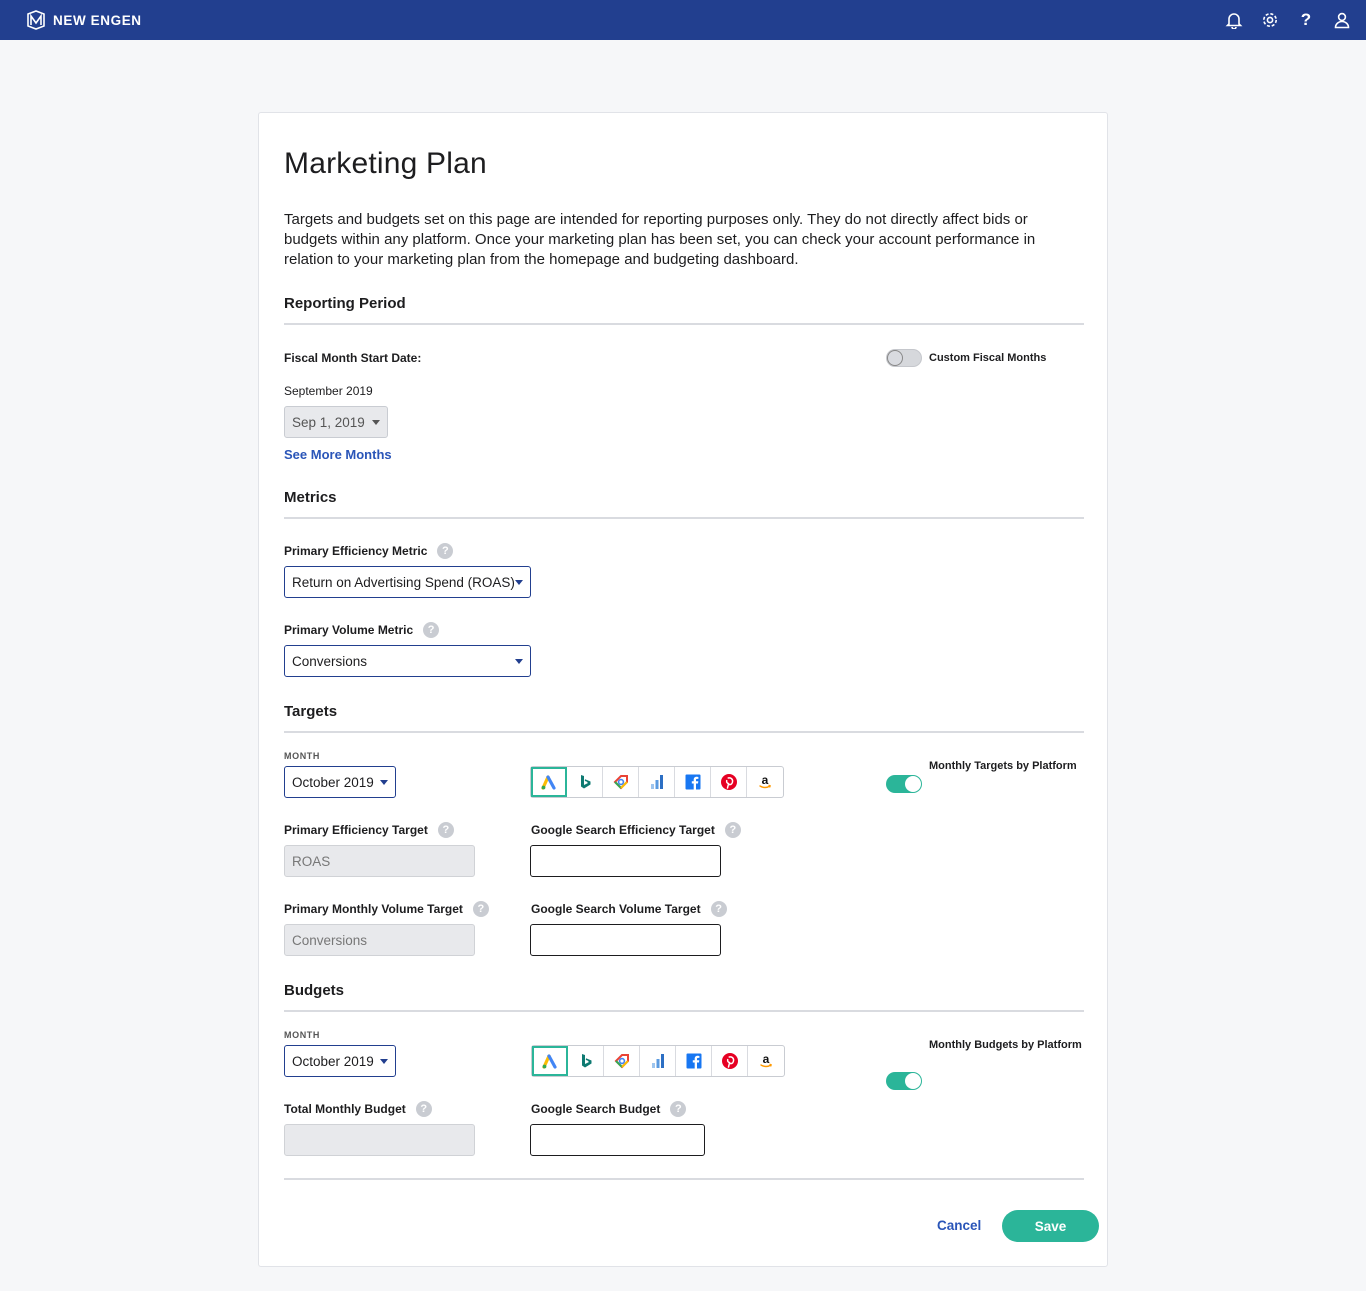 This screenshot has width=1366, height=1291. What do you see at coordinates (314, 990) in the screenshot?
I see `budgets-title: Budgets` at bounding box center [314, 990].